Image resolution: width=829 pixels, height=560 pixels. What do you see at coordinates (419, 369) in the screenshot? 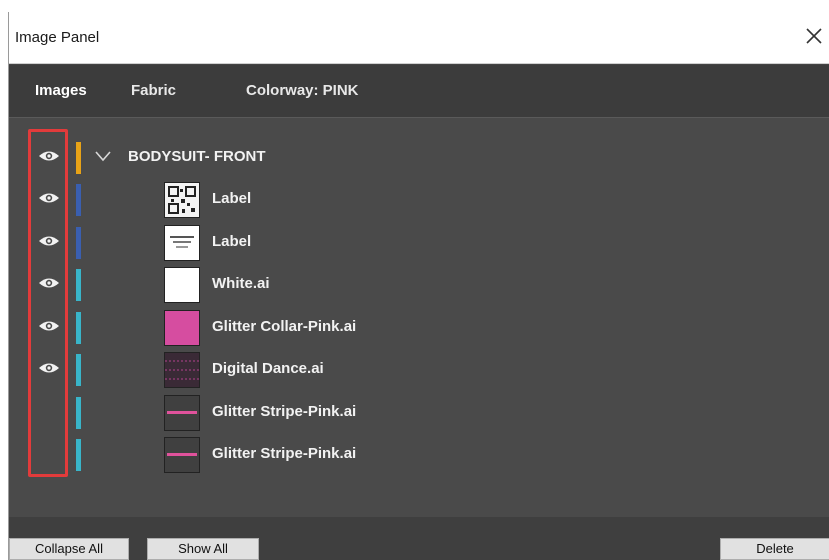
I see `layer-row: Digital Dance.ai` at bounding box center [419, 369].